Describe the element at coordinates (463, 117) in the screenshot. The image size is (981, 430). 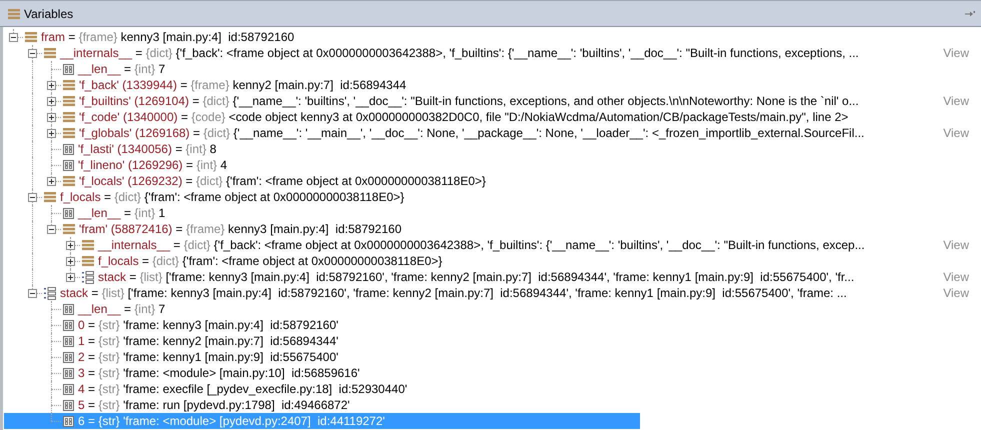
I see `variable-text: 'f_code' (1340000) = {code} <code object kenny3 at 0x000000000382D0C0, file "D:/NokiaWcdma/Automation/CB/packageTests/main.py", line 2>` at that location.